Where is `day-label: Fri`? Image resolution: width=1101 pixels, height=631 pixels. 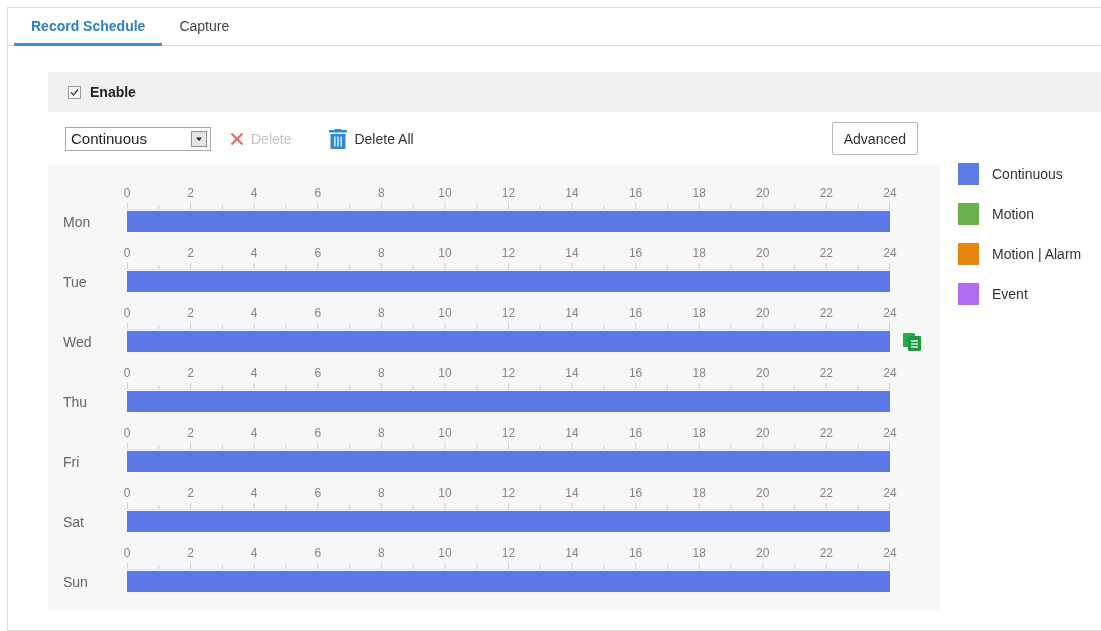
day-label: Fri is located at coordinates (71, 461).